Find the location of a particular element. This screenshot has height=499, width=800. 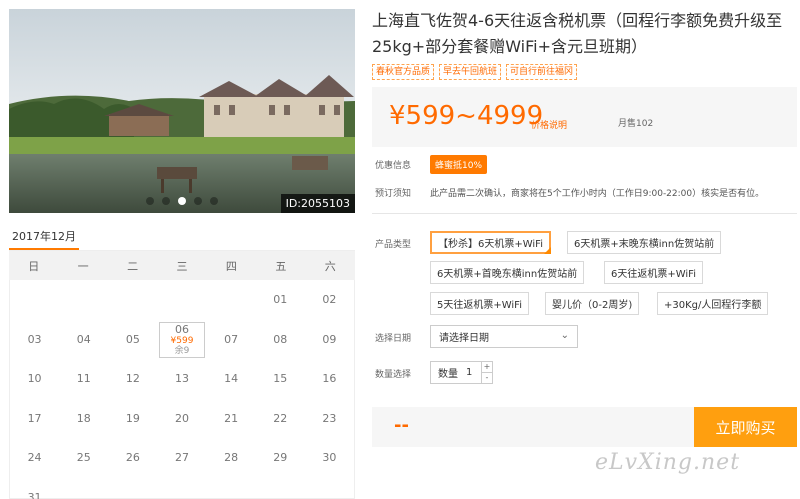

calendar-day: 28 is located at coordinates (231, 458).